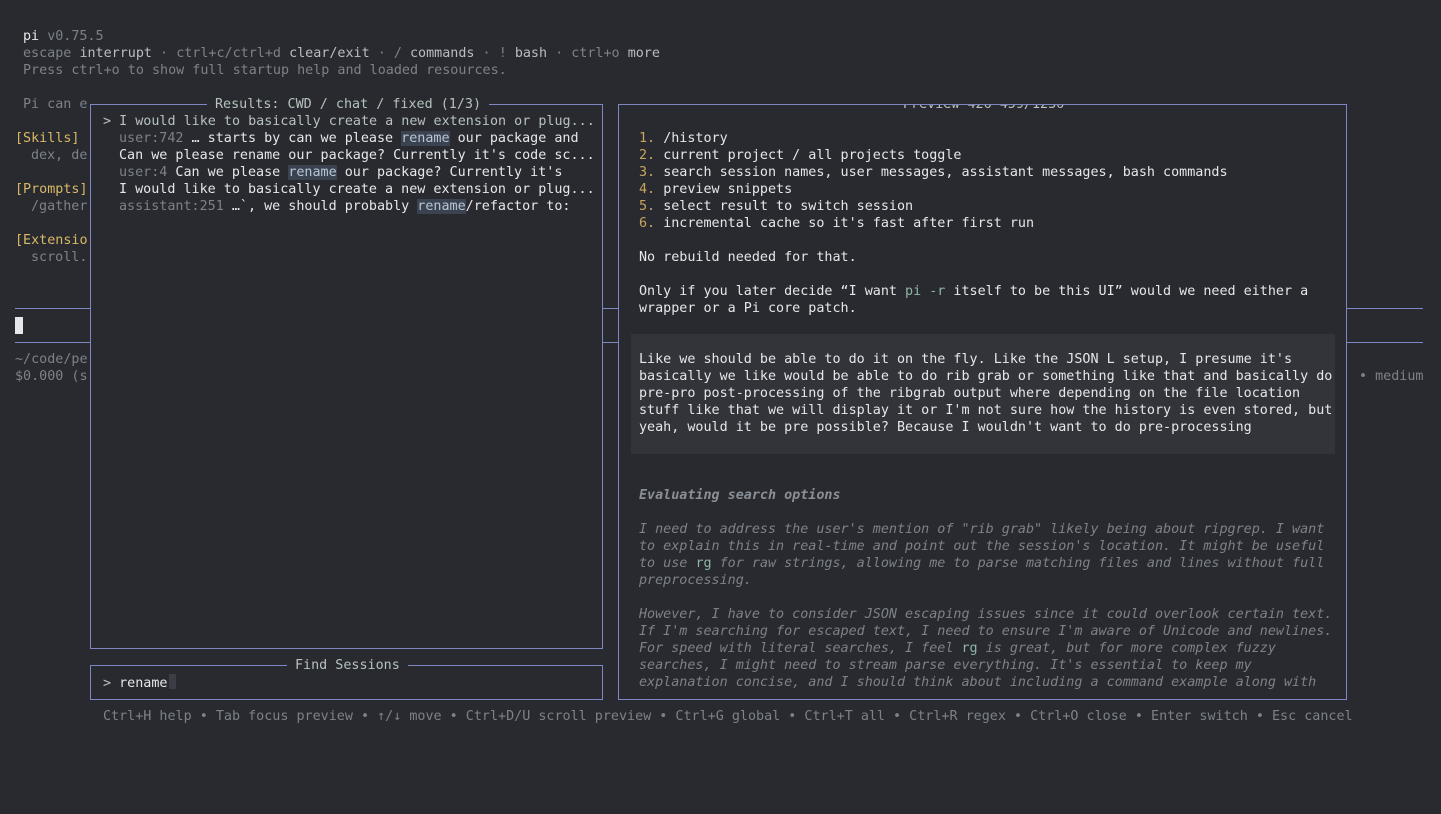 The image size is (1441, 814). I want to click on pi-can-text: Pi can e, so click(55, 104).